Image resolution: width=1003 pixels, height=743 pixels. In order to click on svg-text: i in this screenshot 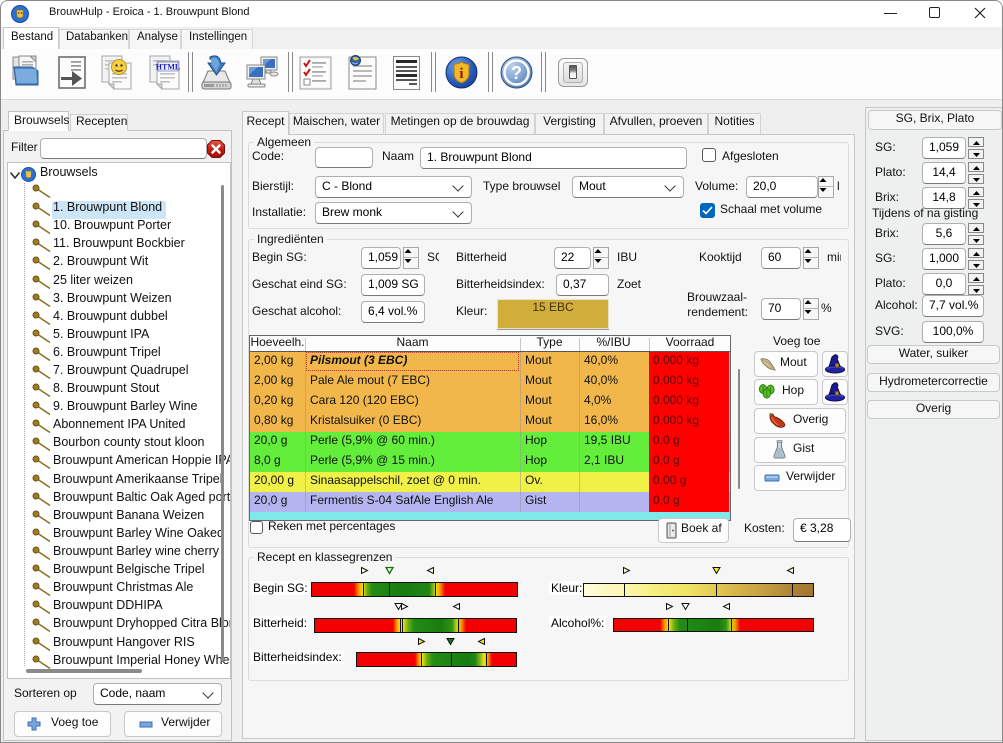, I will do `click(461, 74)`.